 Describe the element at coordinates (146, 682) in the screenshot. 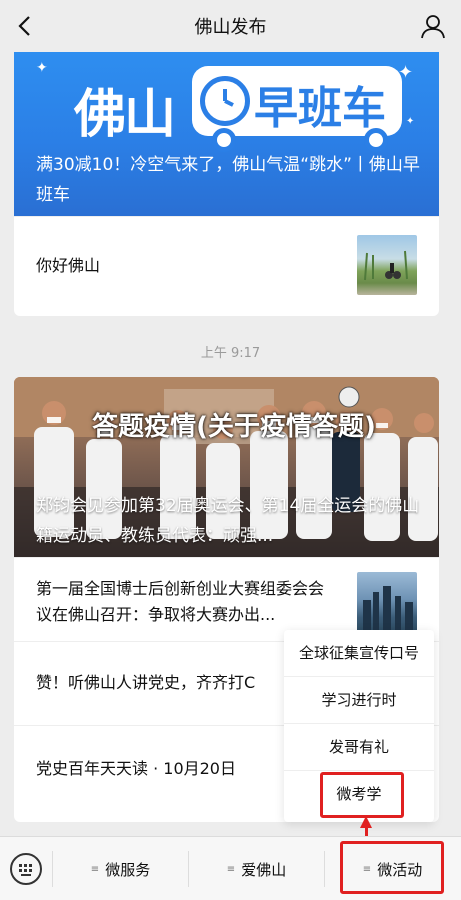

I see `list-item-title: 赞！听佛山人讲党史，齐齐打C` at that location.